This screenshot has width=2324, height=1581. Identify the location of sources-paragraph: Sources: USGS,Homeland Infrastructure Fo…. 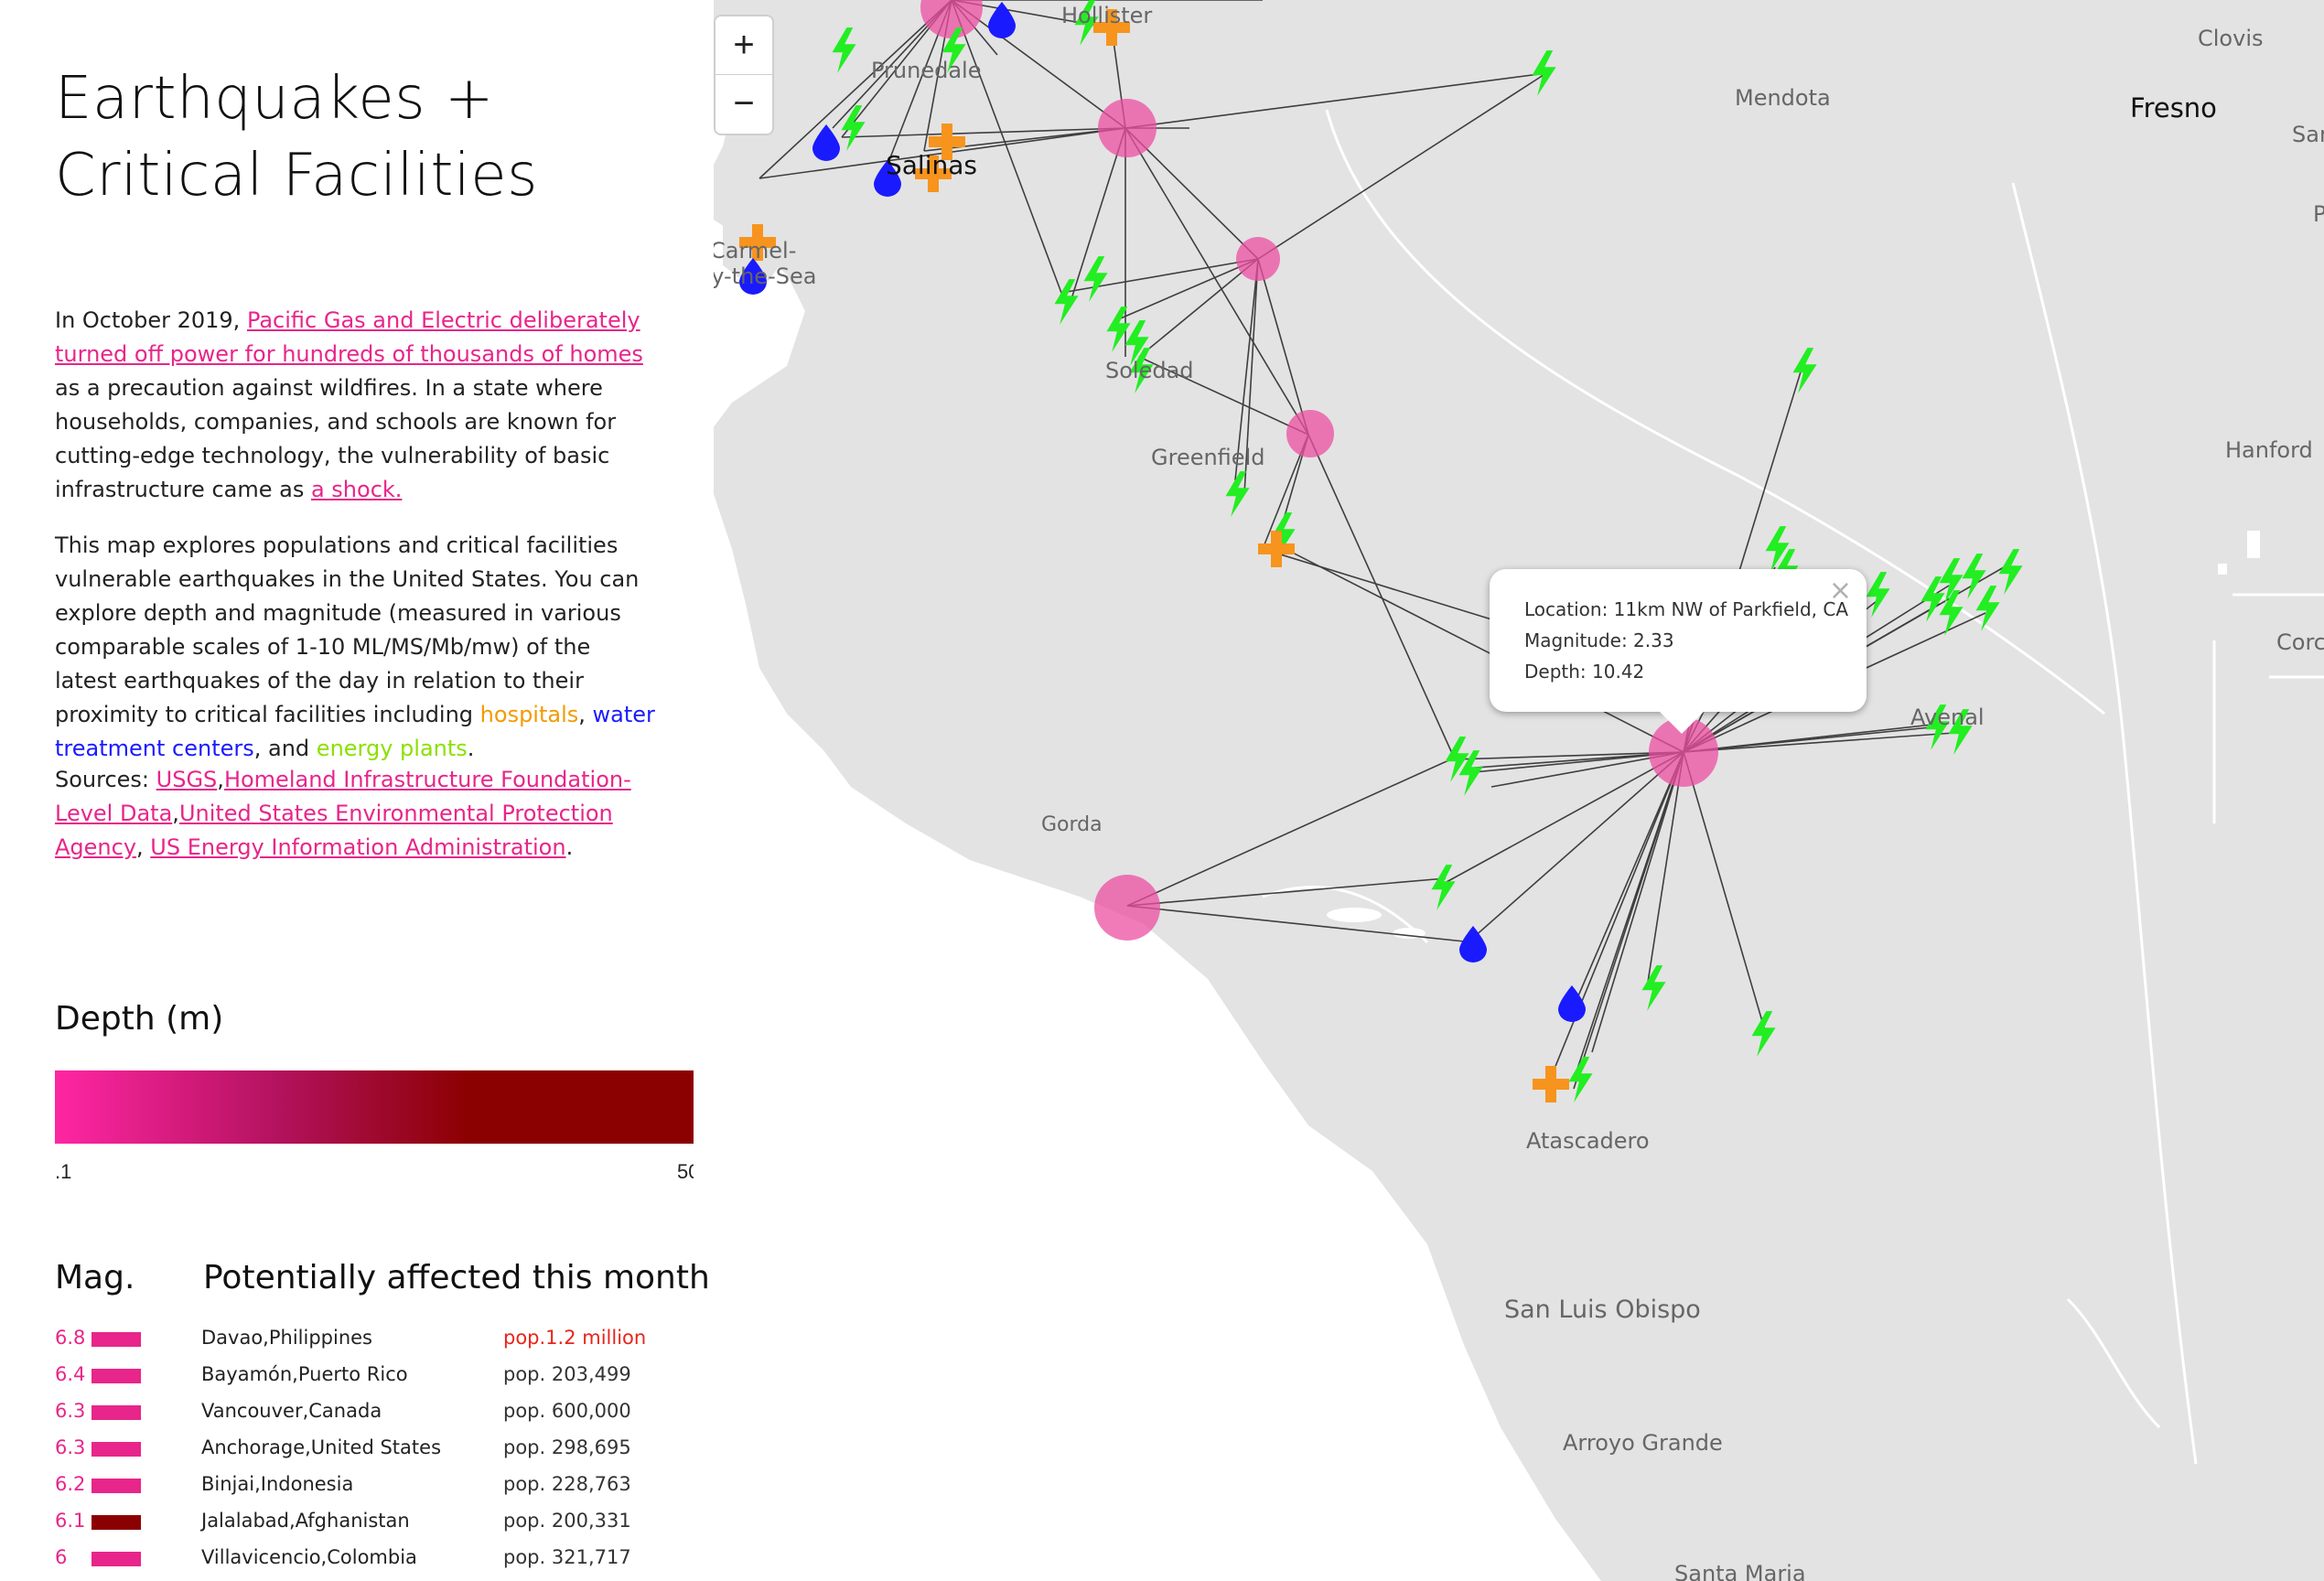
(343, 813).